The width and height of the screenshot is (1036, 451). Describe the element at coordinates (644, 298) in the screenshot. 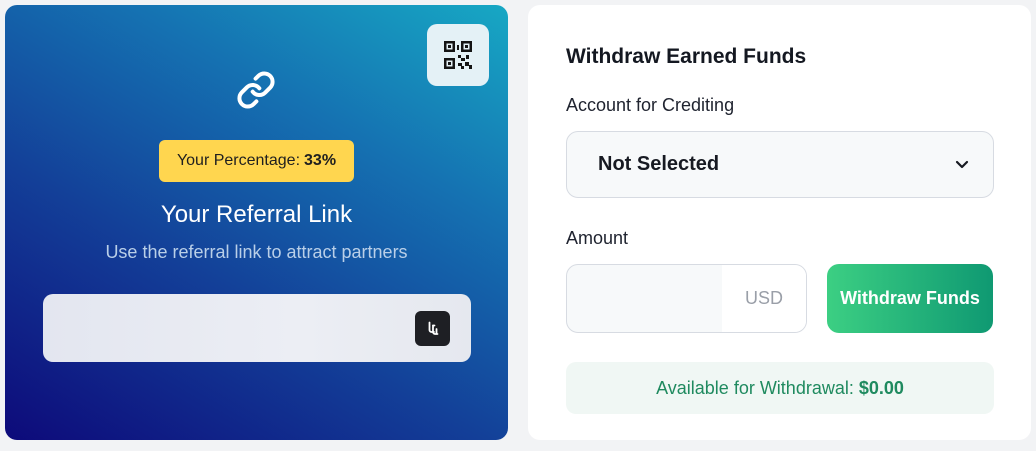

I see `amount-input` at that location.